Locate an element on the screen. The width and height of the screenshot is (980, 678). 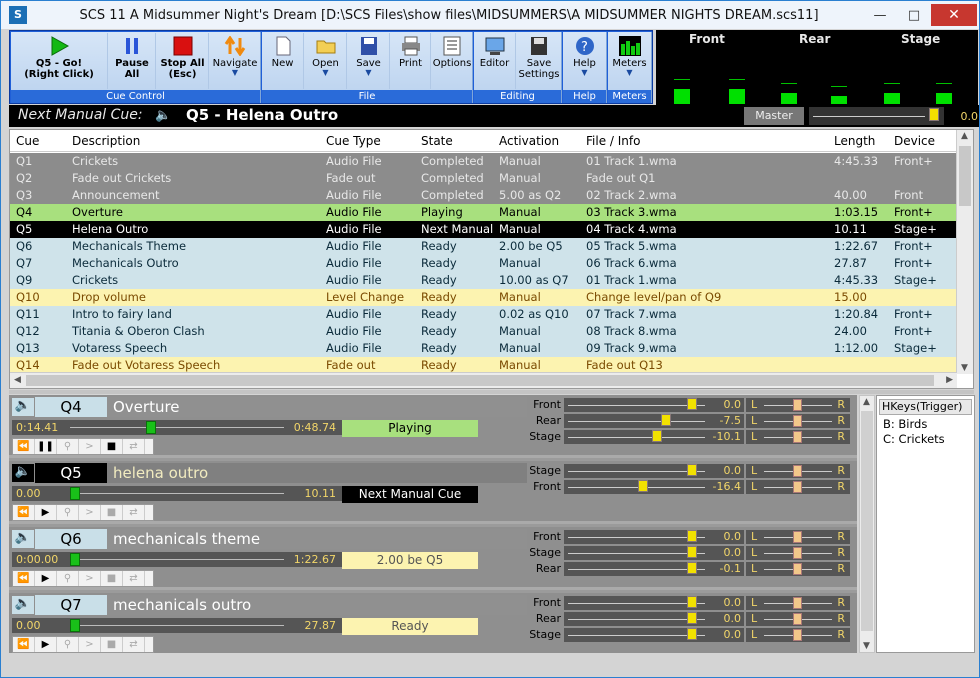
pause-all-button: Pause All is located at coordinates (132, 61).